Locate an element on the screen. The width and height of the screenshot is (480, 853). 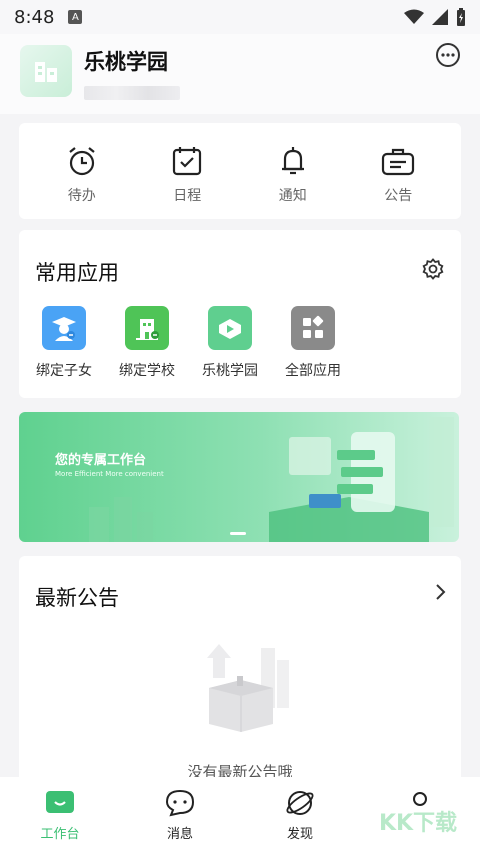
chevron-right-icon is located at coordinates (440, 592).